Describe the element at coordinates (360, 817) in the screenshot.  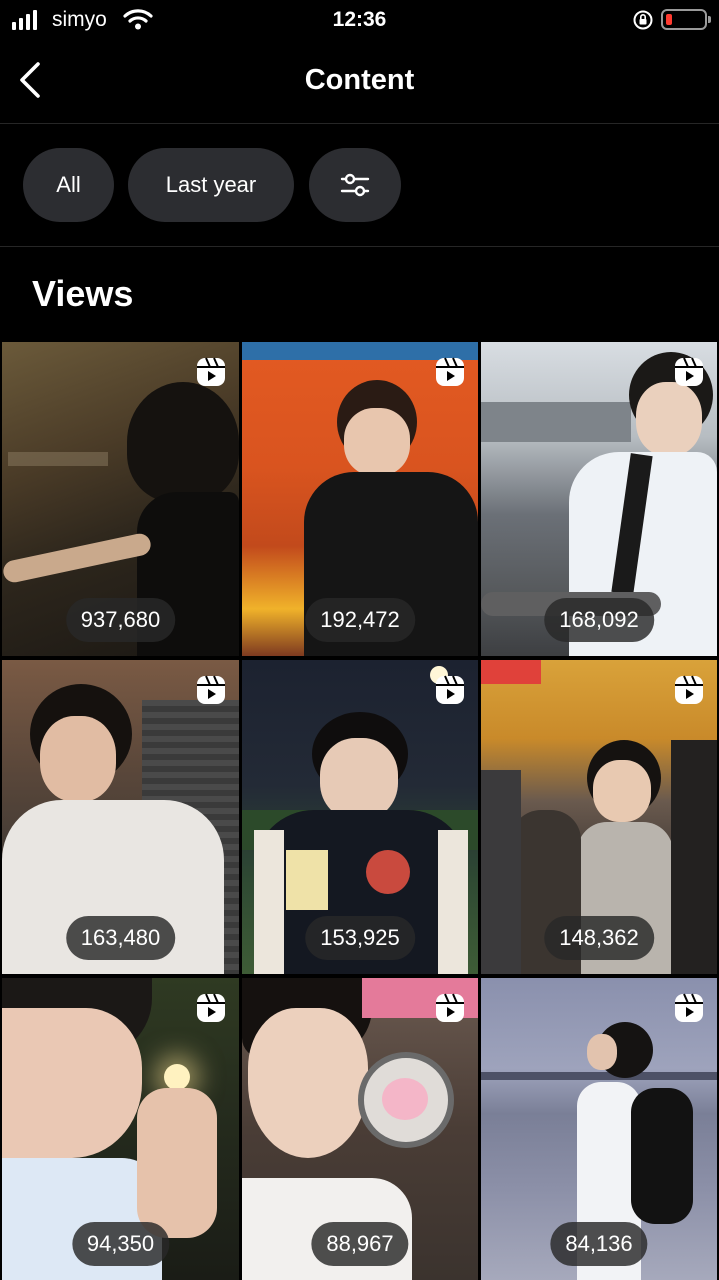
I see `reel-tile: 153,925` at that location.